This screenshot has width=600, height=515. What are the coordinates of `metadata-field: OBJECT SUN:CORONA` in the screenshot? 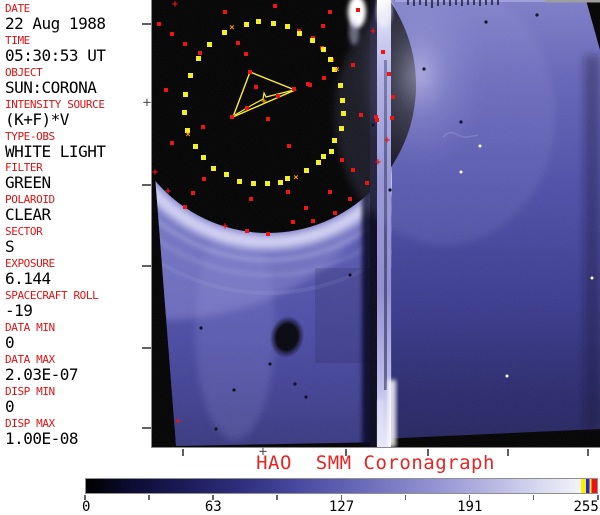 It's located at (78, 82).